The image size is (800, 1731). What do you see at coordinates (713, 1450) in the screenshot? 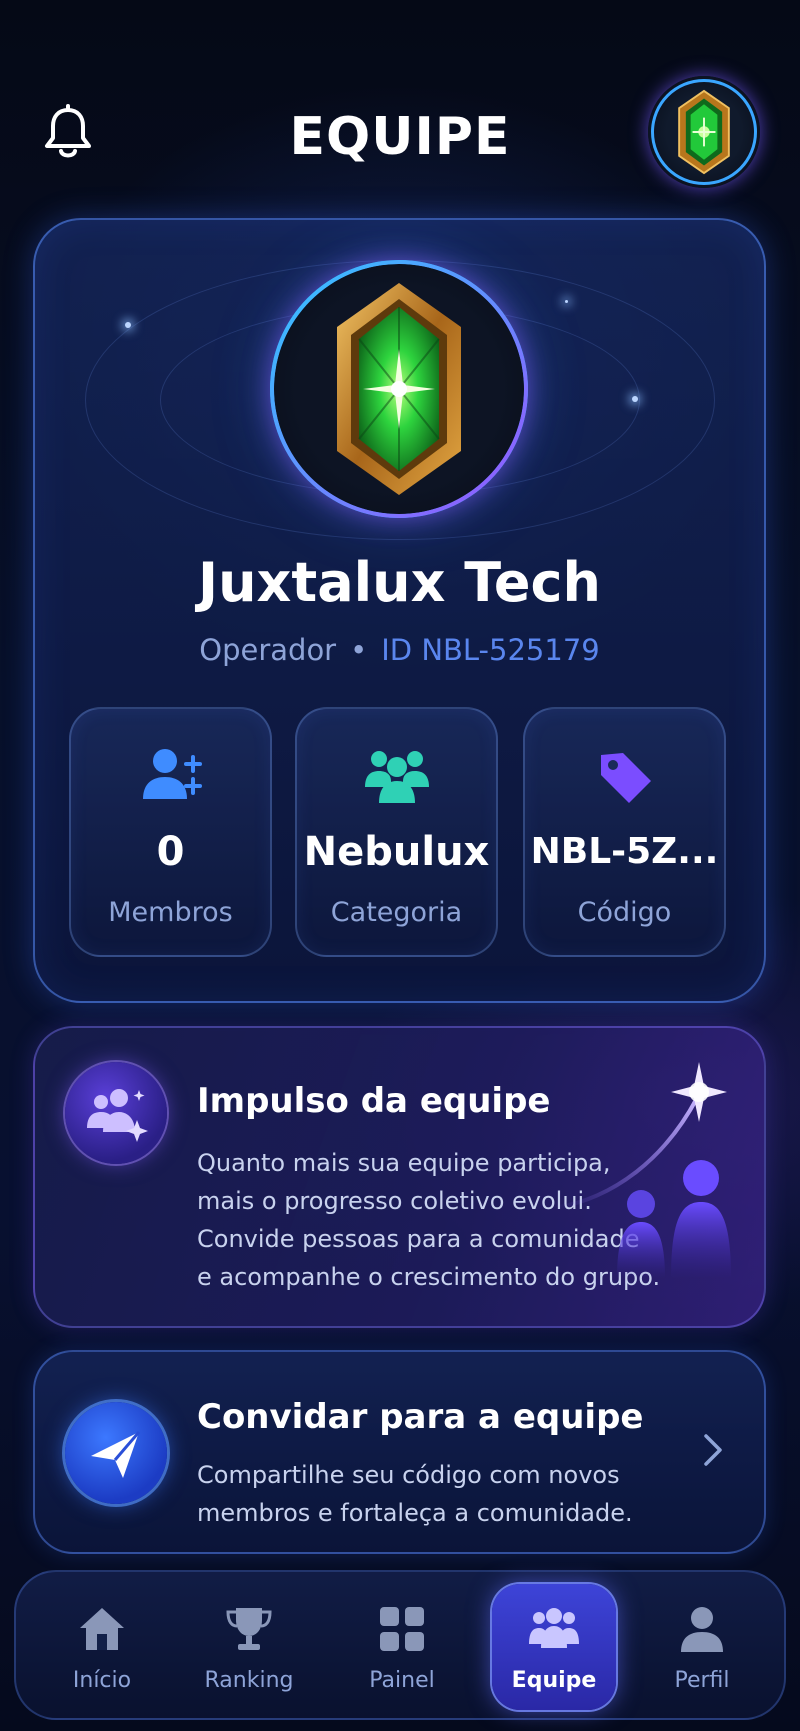
I see `chevron-right-icon` at bounding box center [713, 1450].